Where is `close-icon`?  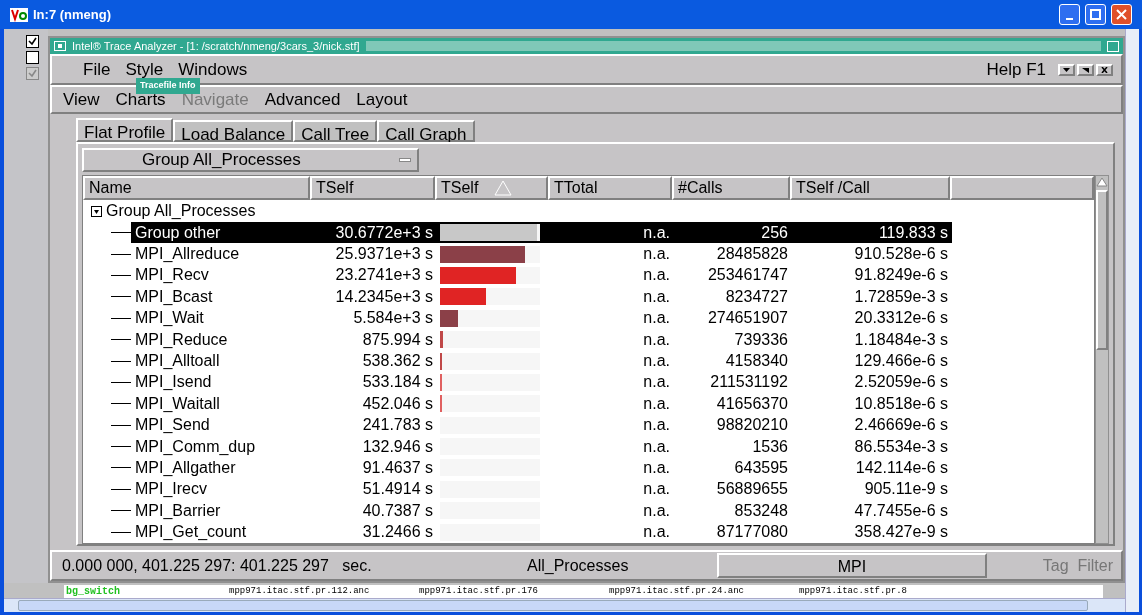 close-icon is located at coordinates (1121, 14).